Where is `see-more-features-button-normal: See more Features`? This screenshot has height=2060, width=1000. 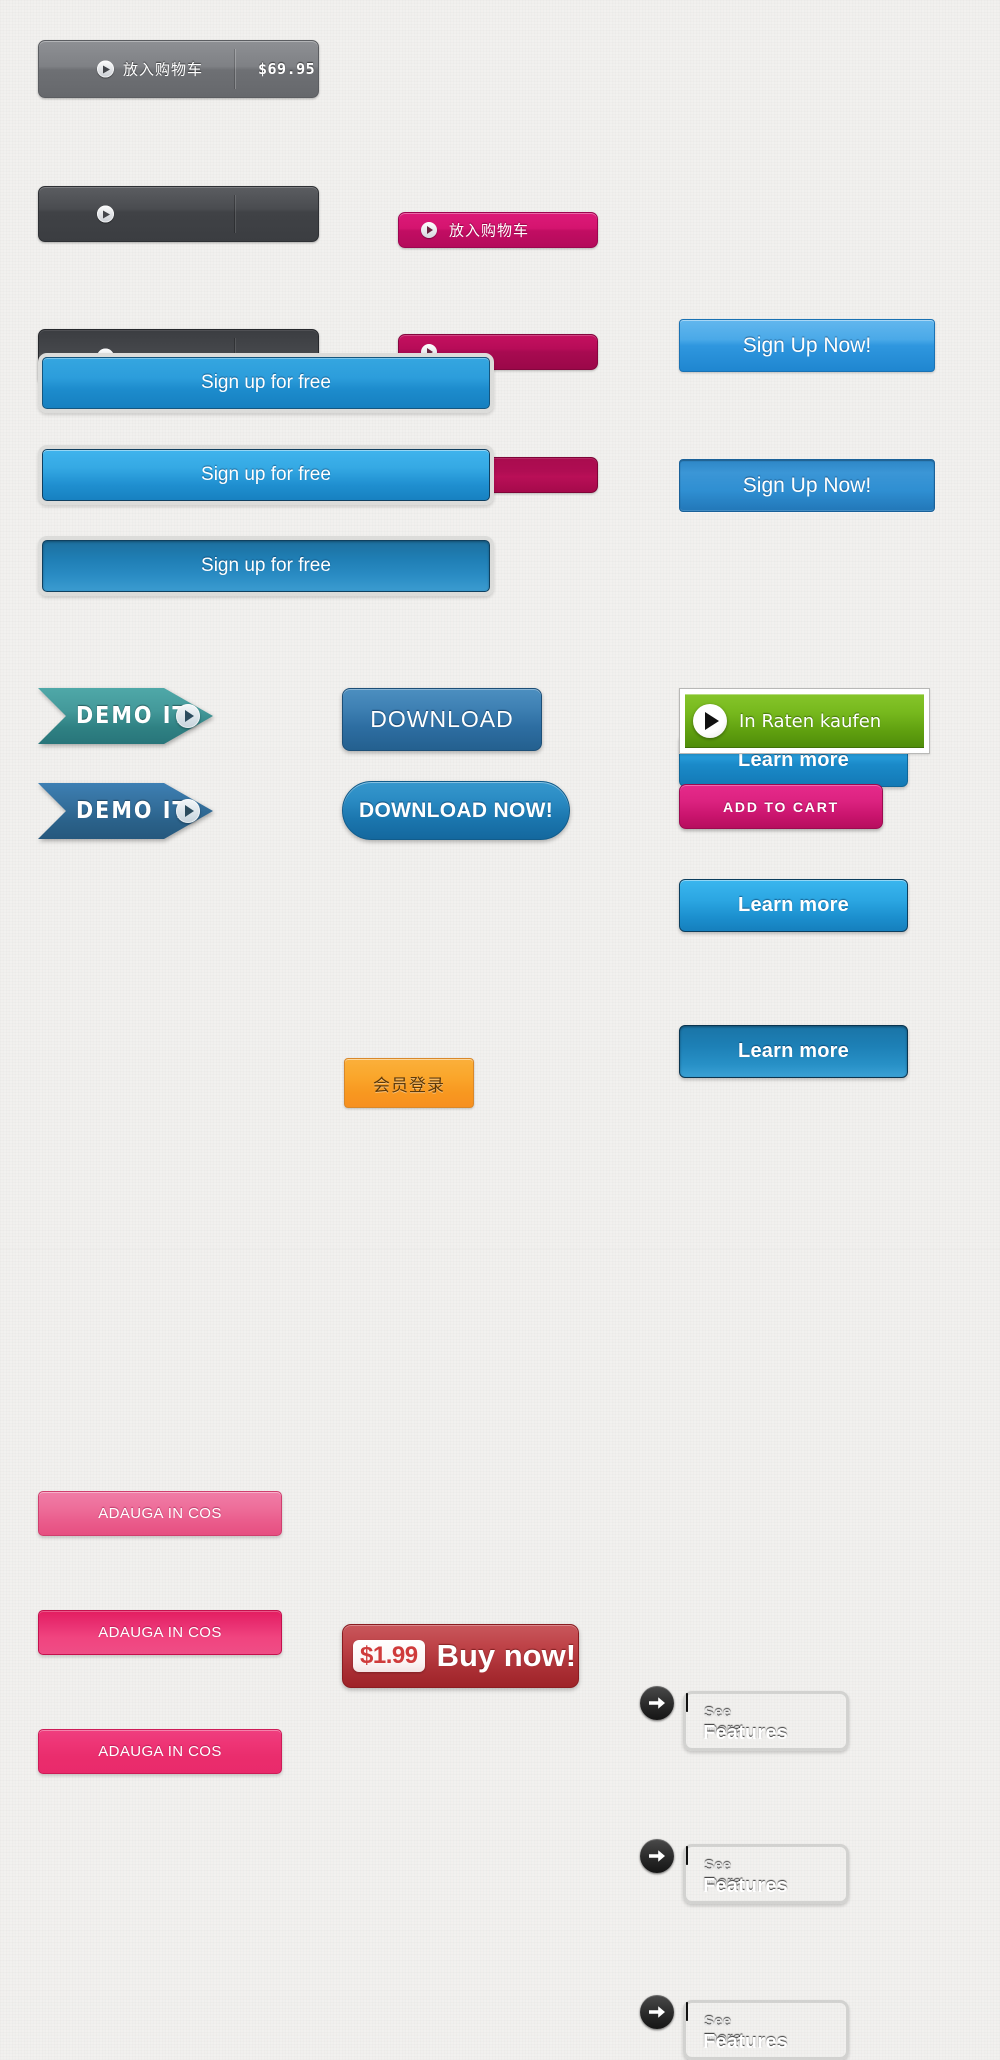 see-more-features-button-normal: See more Features is located at coordinates (744, 1718).